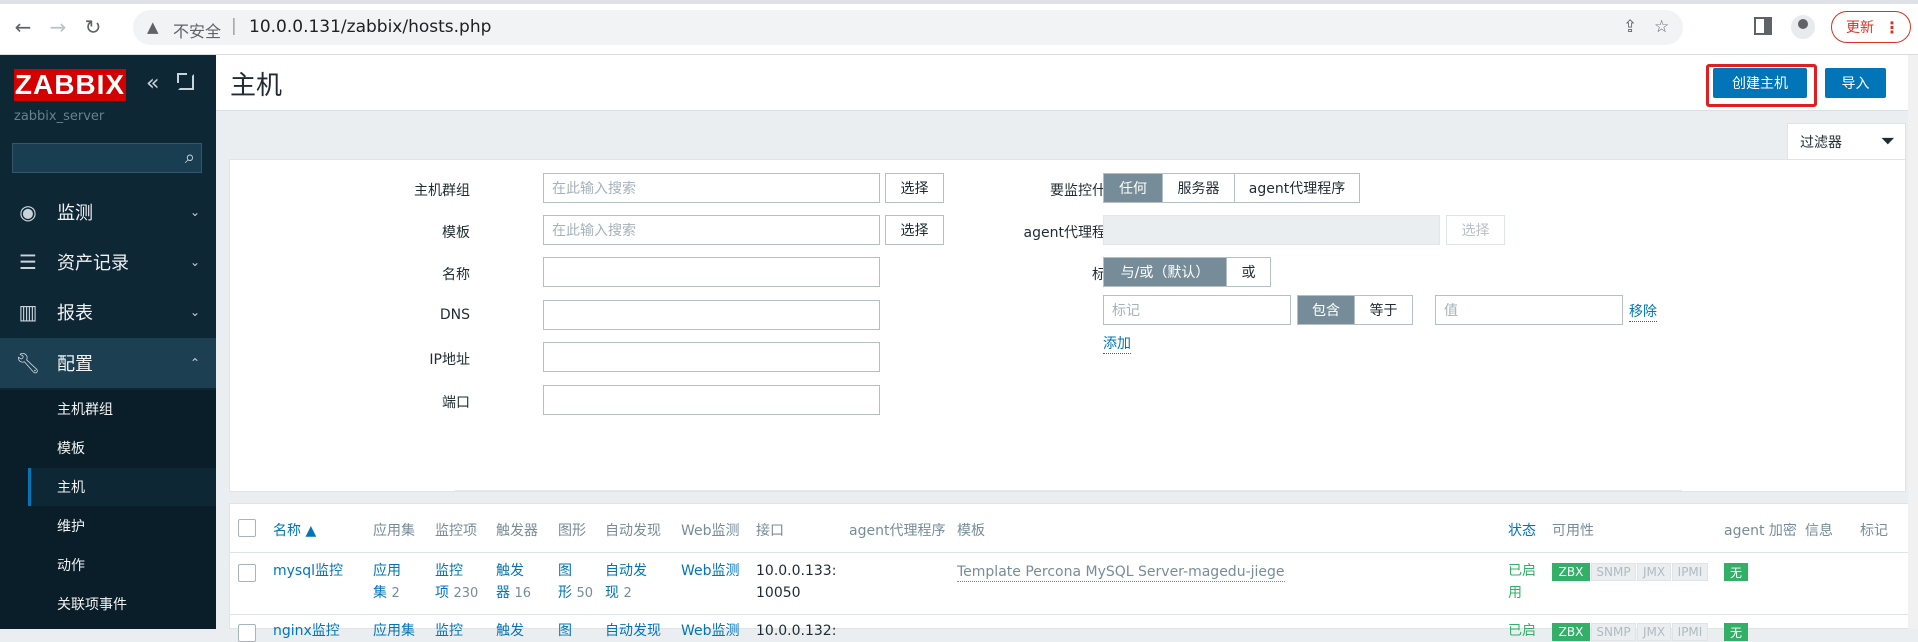  What do you see at coordinates (1887, 141) in the screenshot?
I see `filter-icon: ⏷` at bounding box center [1887, 141].